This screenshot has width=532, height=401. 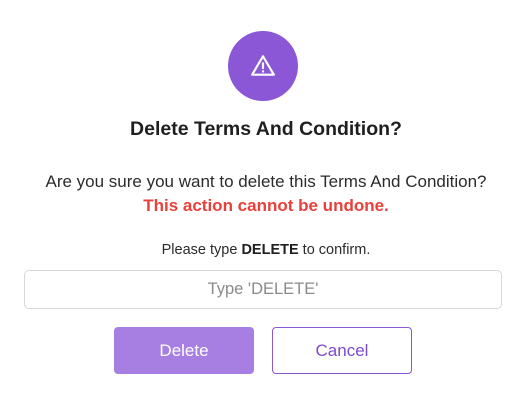 I want to click on confirm-input-wrapper, so click(x=263, y=289).